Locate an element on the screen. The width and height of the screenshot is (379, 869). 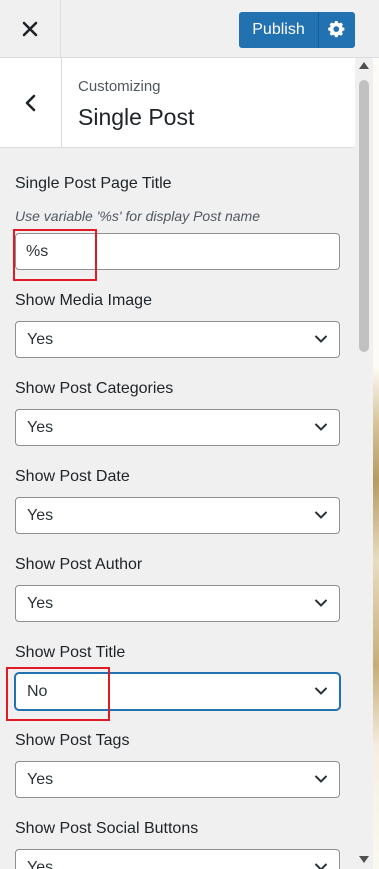
show-post-categories-select: Yes is located at coordinates (177, 427).